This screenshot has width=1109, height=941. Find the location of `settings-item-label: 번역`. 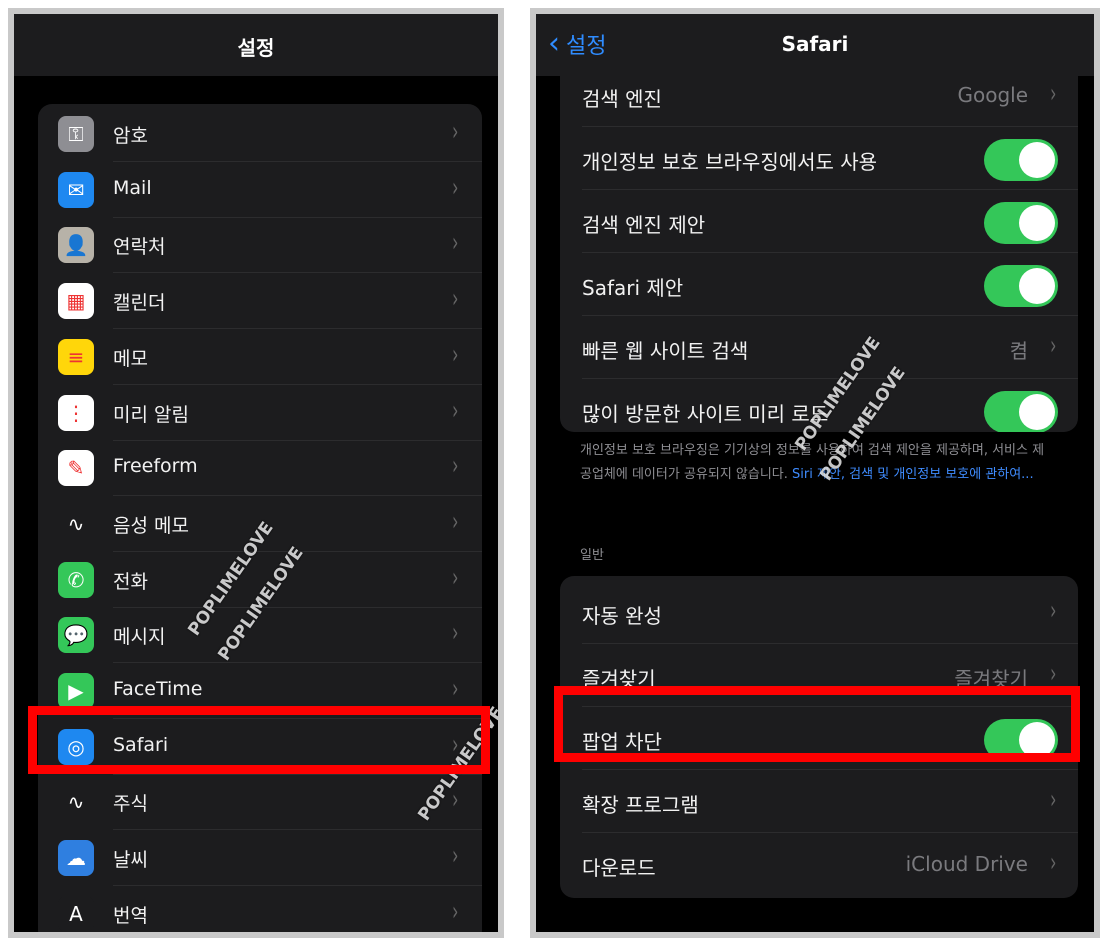

settings-item-label: 번역 is located at coordinates (130, 915).